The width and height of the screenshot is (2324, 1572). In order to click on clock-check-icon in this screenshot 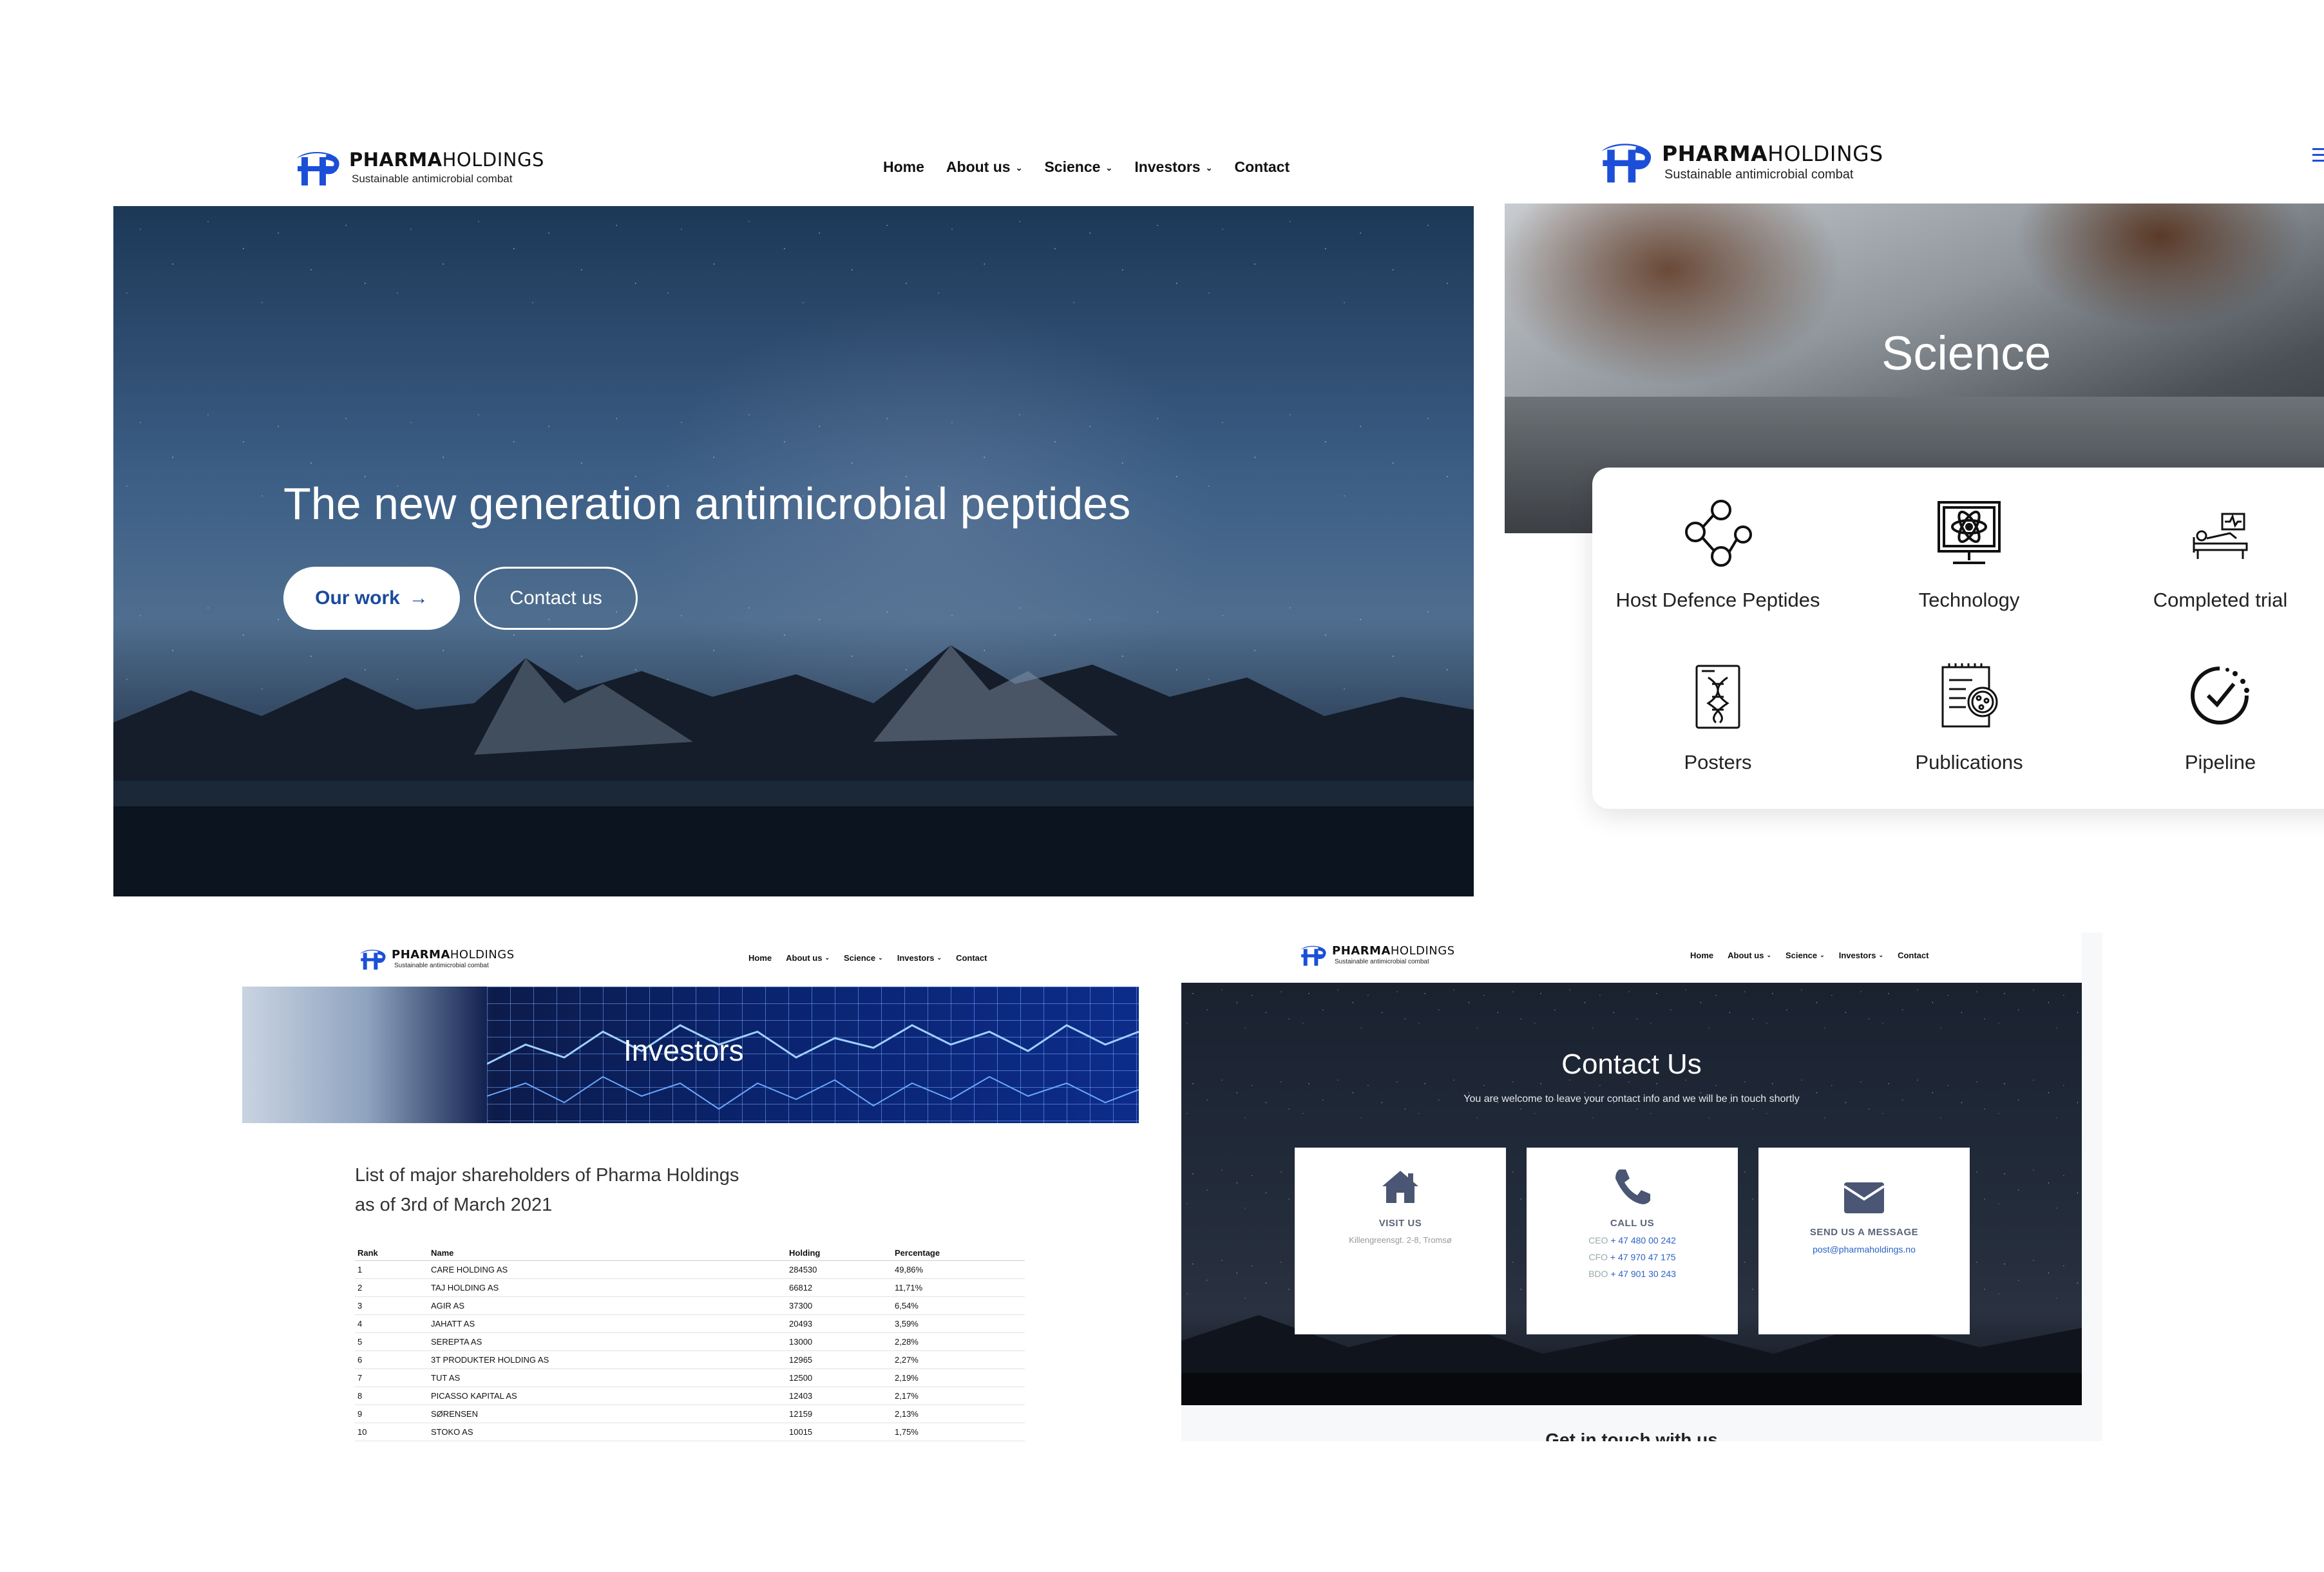, I will do `click(2220, 696)`.